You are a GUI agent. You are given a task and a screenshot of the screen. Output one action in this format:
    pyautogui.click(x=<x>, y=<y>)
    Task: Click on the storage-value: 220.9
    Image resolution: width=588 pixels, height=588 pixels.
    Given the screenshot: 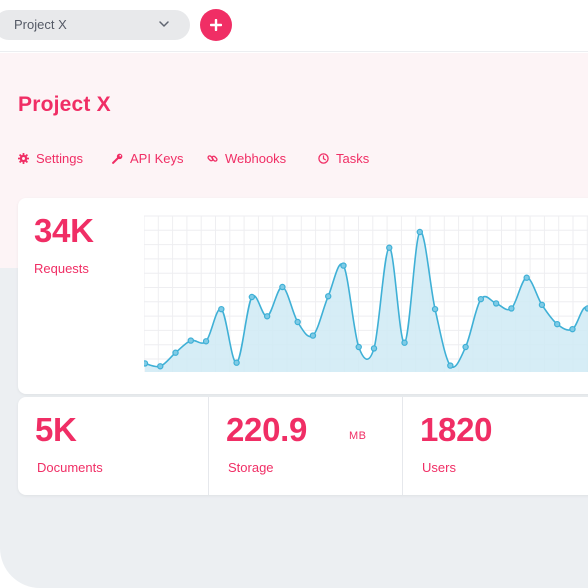 What is the action you would take?
    pyautogui.click(x=267, y=429)
    